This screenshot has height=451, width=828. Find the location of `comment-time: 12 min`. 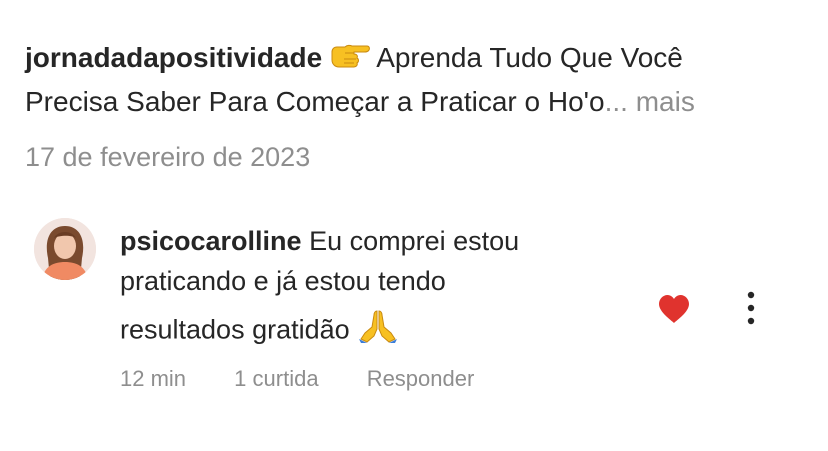

comment-time: 12 min is located at coordinates (153, 378).